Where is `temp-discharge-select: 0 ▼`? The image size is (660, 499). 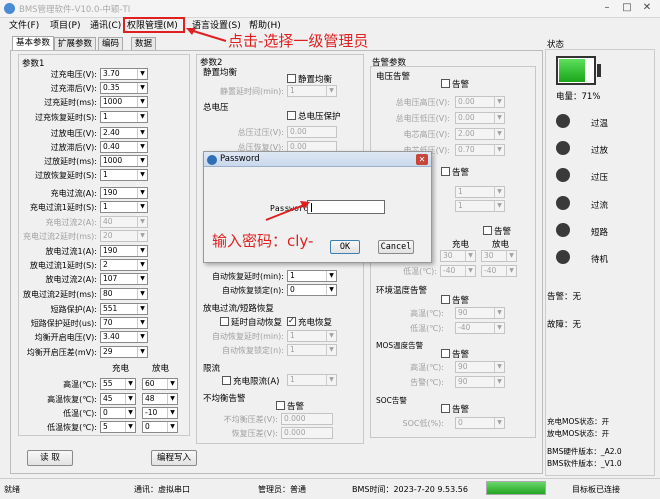
temp-discharge-select: 0 ▼ is located at coordinates (160, 427).